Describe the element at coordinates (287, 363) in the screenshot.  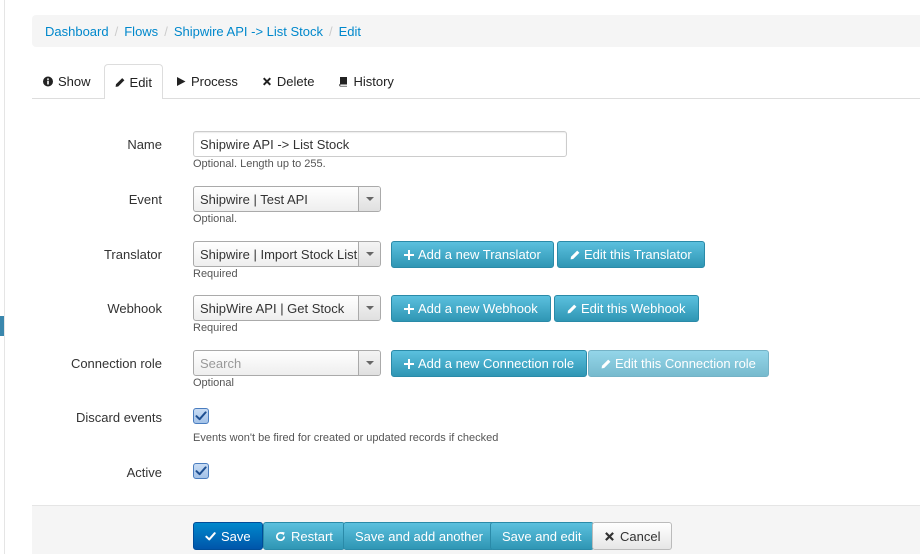
I see `connection-role-select: Search` at that location.